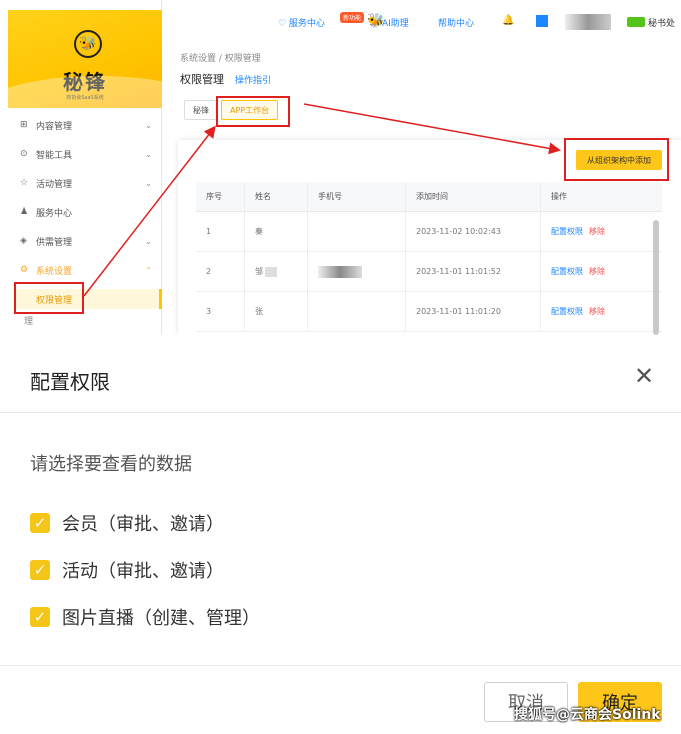  What do you see at coordinates (54, 242) in the screenshot?
I see `sidebar-item-label: 供需管理` at bounding box center [54, 242].